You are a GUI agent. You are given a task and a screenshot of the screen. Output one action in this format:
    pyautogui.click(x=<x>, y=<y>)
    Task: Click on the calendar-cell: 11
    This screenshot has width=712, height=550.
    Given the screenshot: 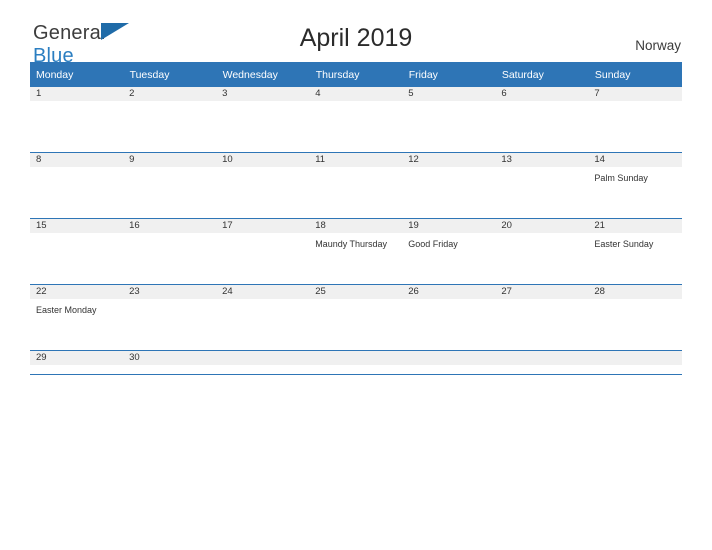 What is the action you would take?
    pyautogui.click(x=356, y=186)
    